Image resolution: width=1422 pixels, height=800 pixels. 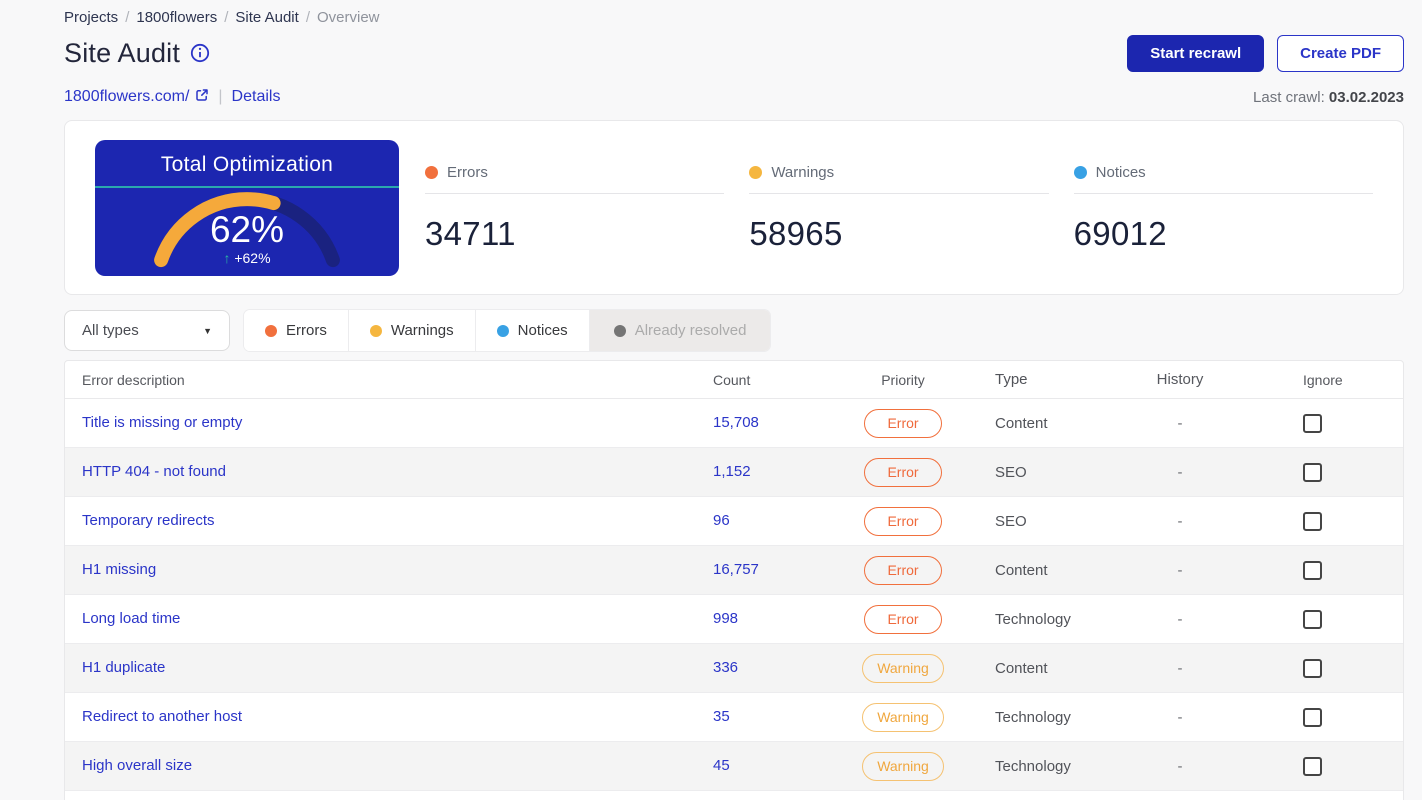 I want to click on col-header-type: Type, so click(x=1011, y=379).